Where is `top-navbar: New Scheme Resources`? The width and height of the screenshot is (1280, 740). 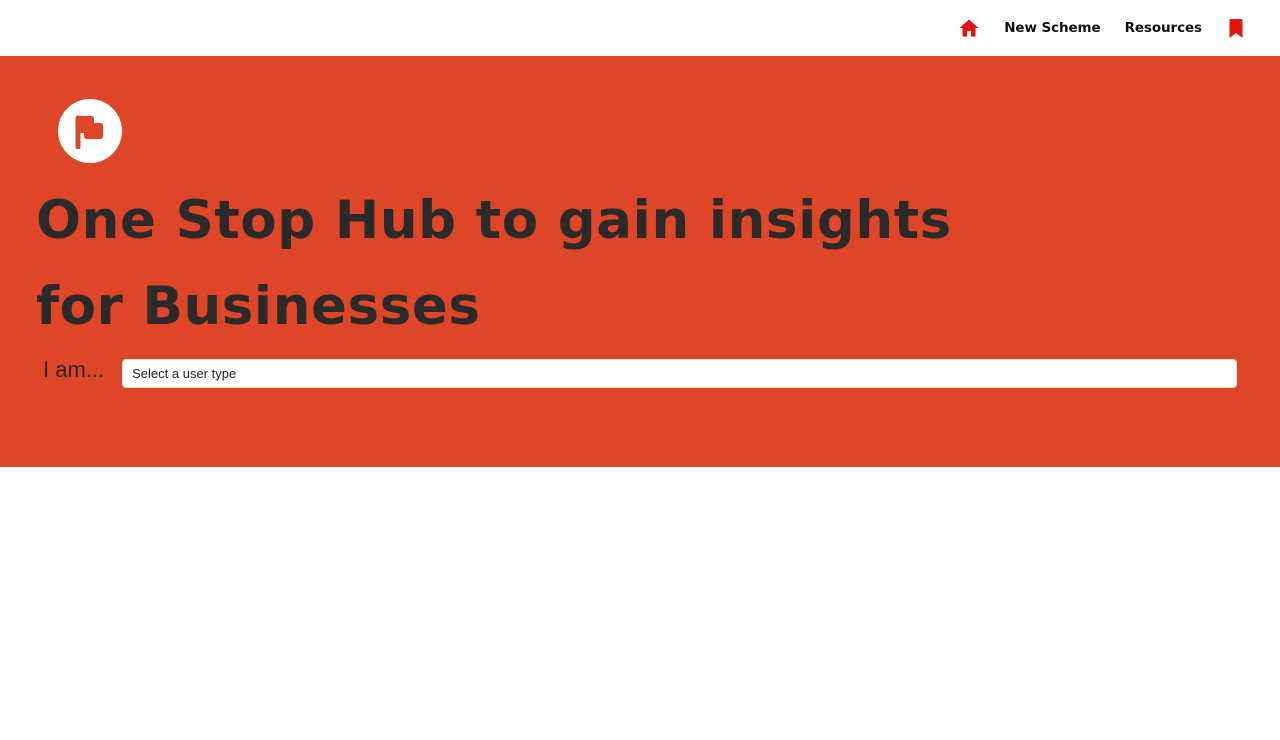 top-navbar: New Scheme Resources is located at coordinates (640, 28).